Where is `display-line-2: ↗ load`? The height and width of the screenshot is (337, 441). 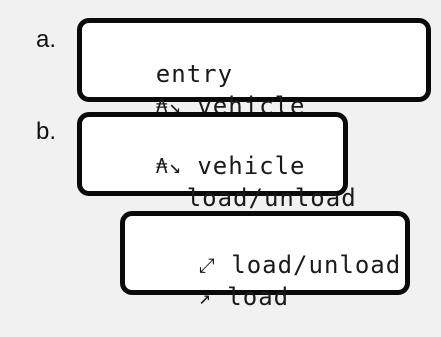
display-line-2: ↗ load is located at coordinates (213, 297).